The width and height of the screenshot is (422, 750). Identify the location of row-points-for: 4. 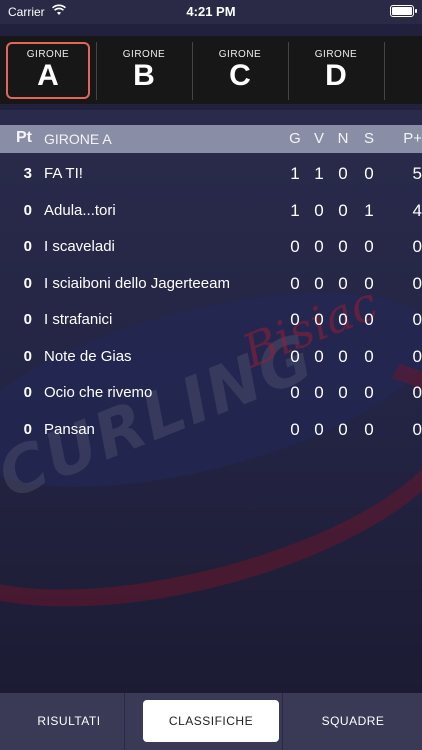
(417, 210).